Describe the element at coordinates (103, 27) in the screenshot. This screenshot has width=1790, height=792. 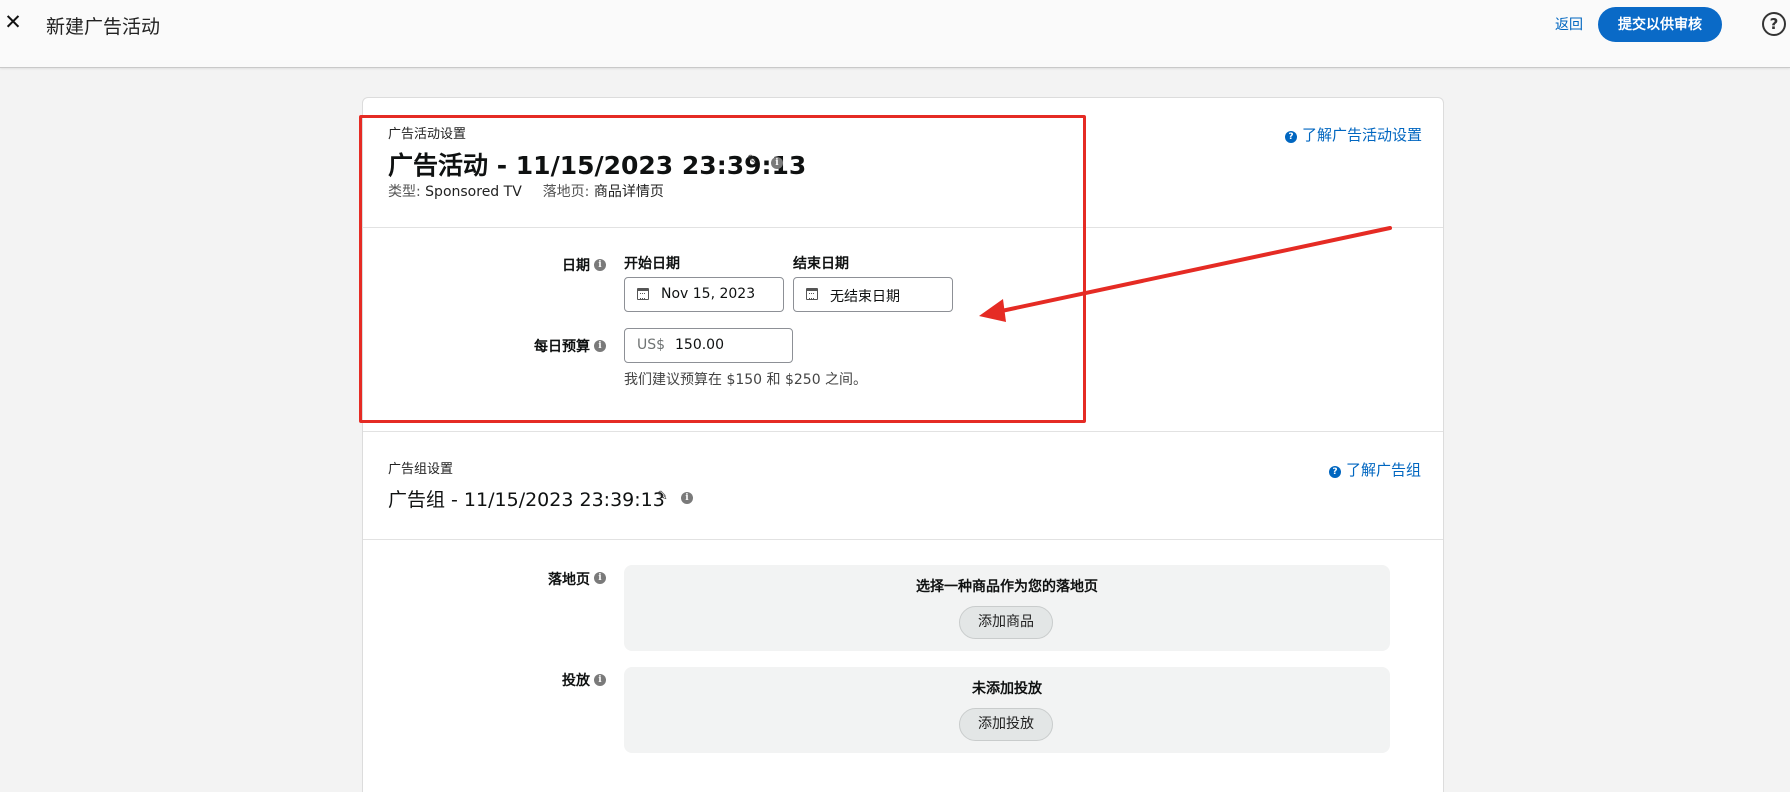
I see `page-title: 新建广告活动` at that location.